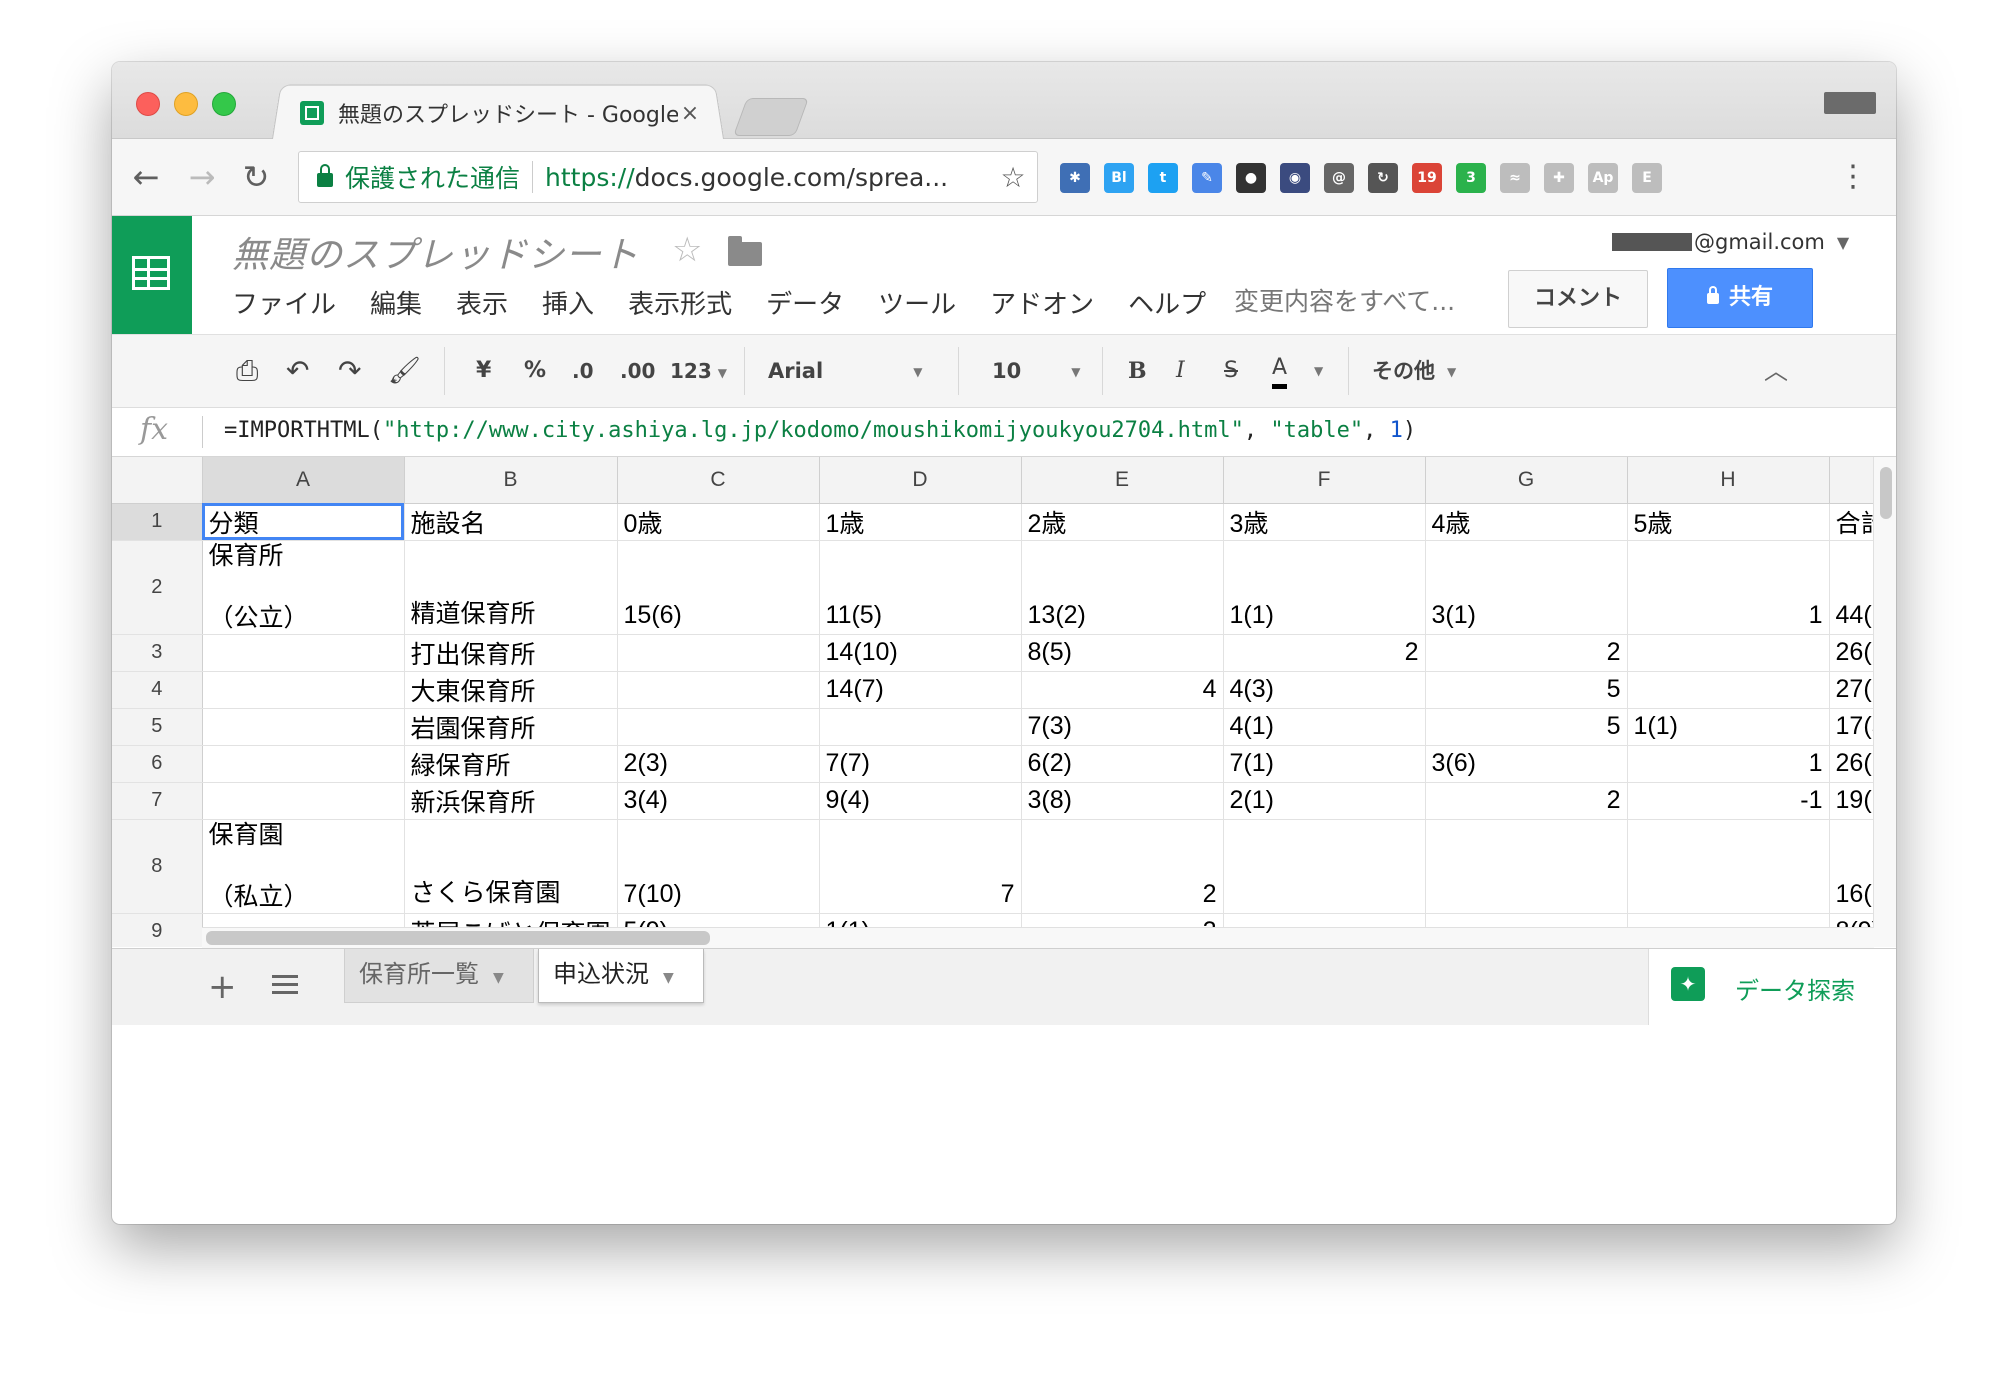  I want to click on cell: 4(3), so click(1324, 690).